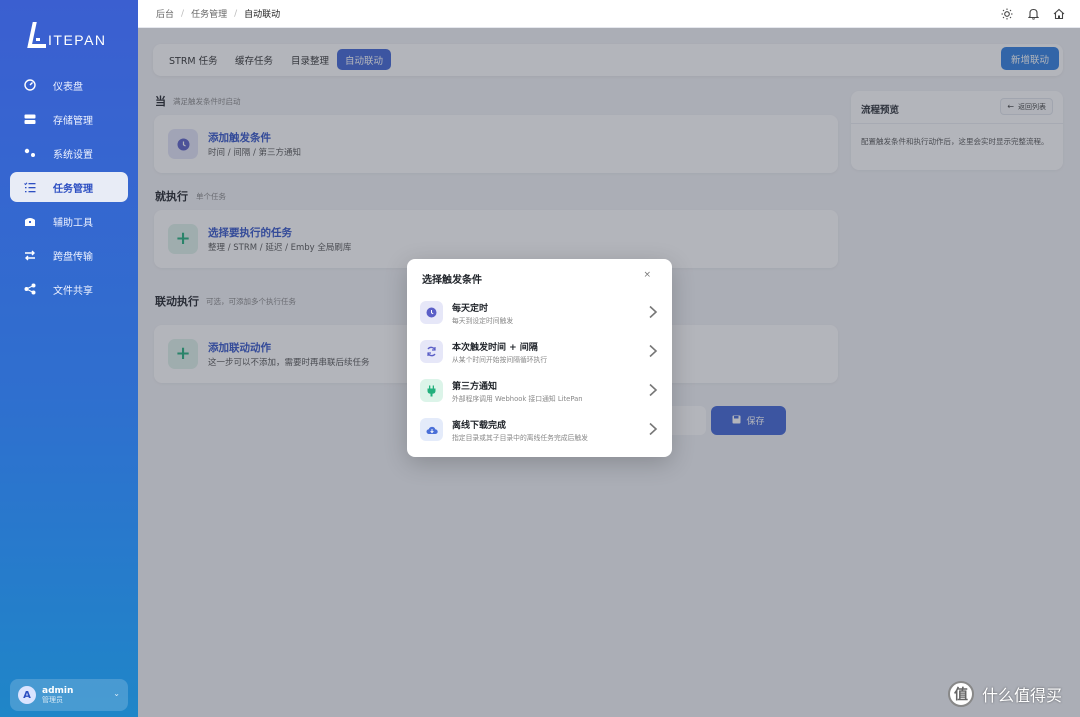 This screenshot has width=1080, height=717. What do you see at coordinates (30, 187) in the screenshot?
I see `task-list-icon` at bounding box center [30, 187].